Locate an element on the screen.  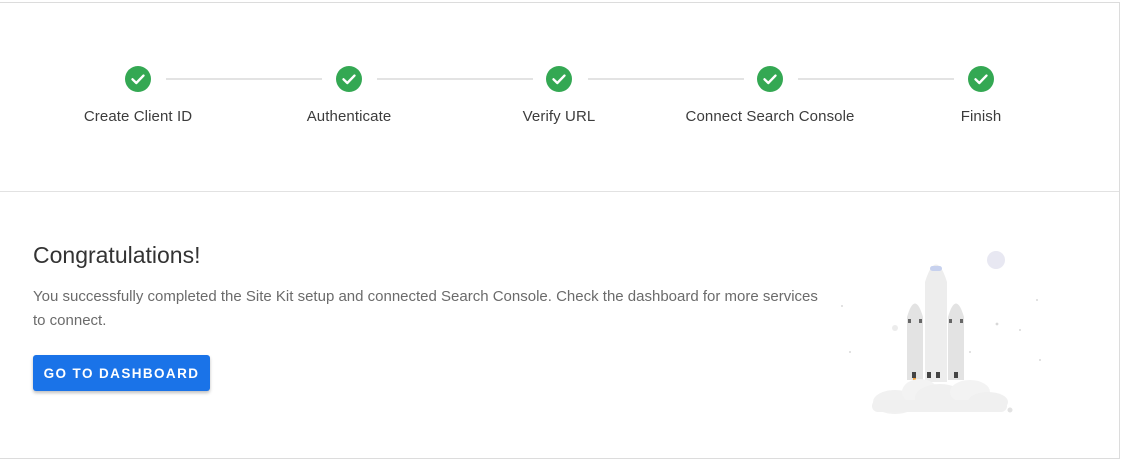
step-verify-url: Verify URL is located at coordinates (559, 97).